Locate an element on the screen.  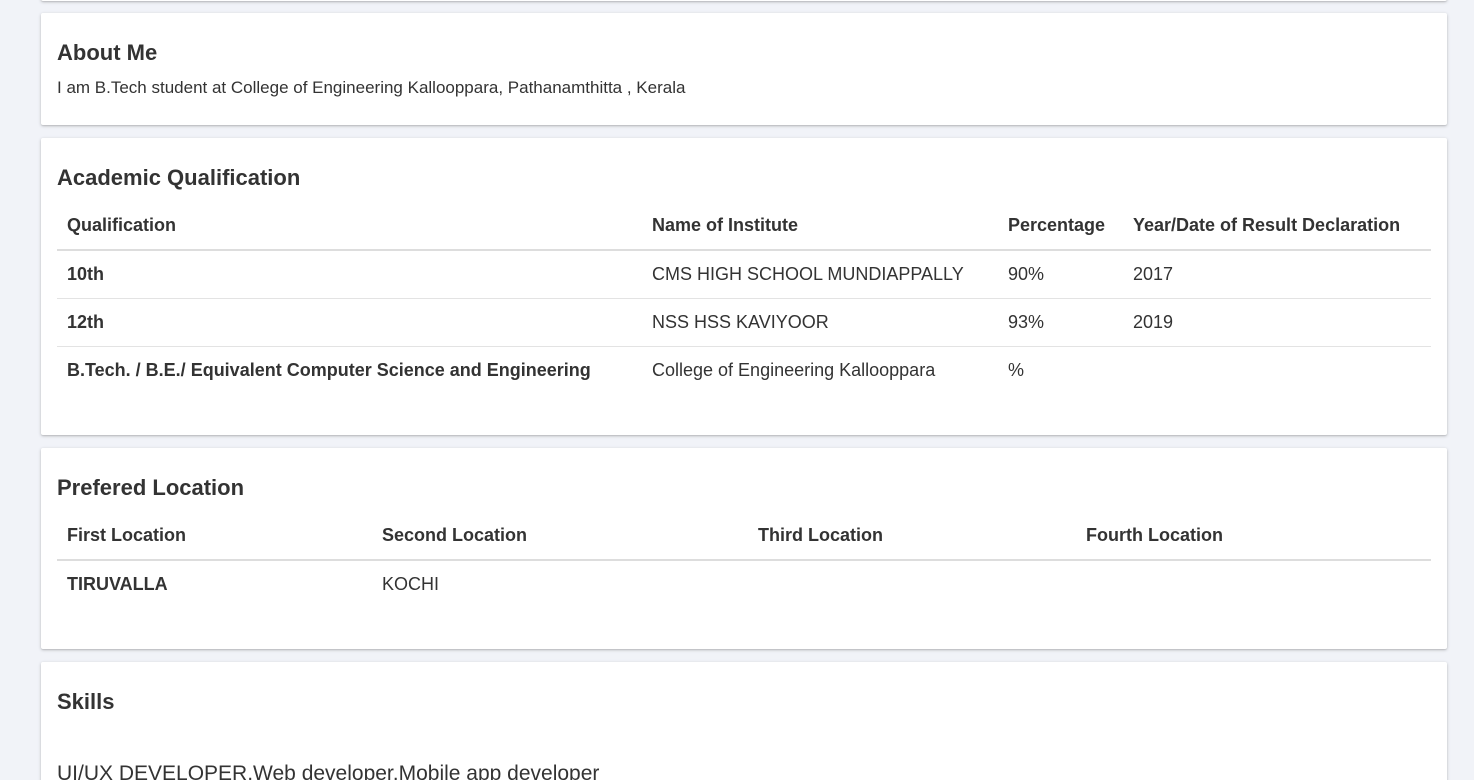
first-location-cell: TIRUVALLA is located at coordinates (117, 584).